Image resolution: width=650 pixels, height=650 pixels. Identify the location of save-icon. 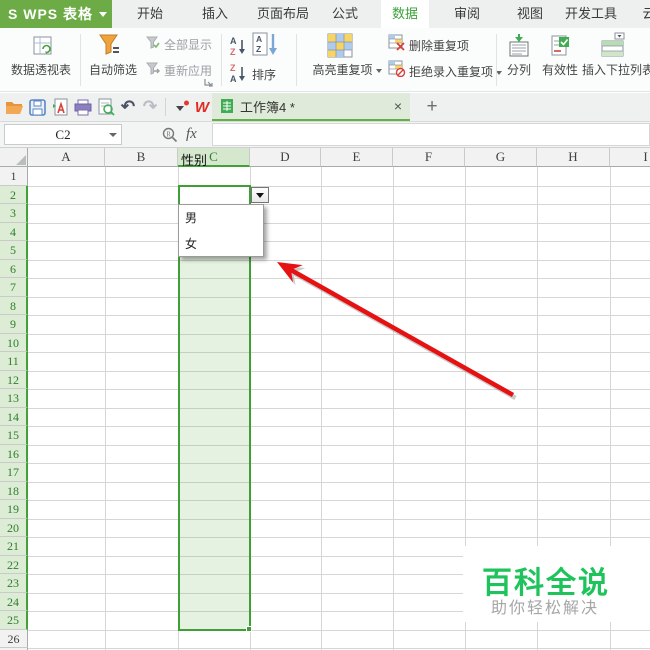
(37, 107).